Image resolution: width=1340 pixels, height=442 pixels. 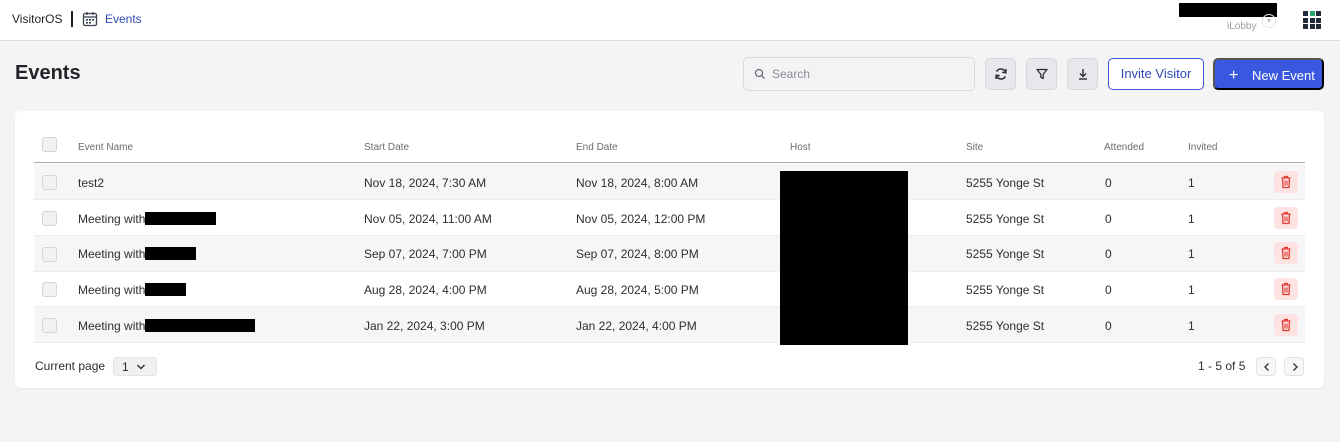 What do you see at coordinates (425, 183) in the screenshot?
I see `start-date: Nov 18, 2024, 7:30 AM` at bounding box center [425, 183].